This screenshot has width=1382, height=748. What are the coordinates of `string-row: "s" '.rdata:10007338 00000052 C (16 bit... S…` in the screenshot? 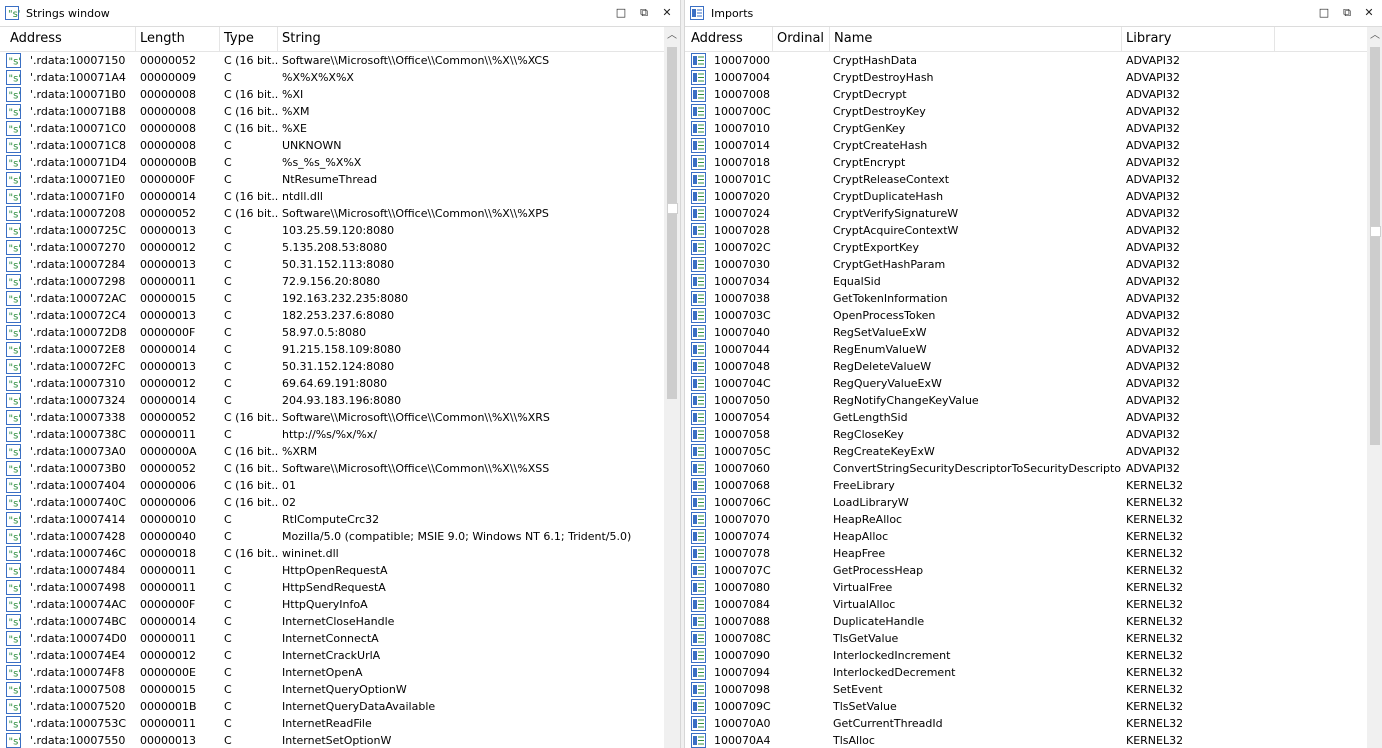 It's located at (332, 417).